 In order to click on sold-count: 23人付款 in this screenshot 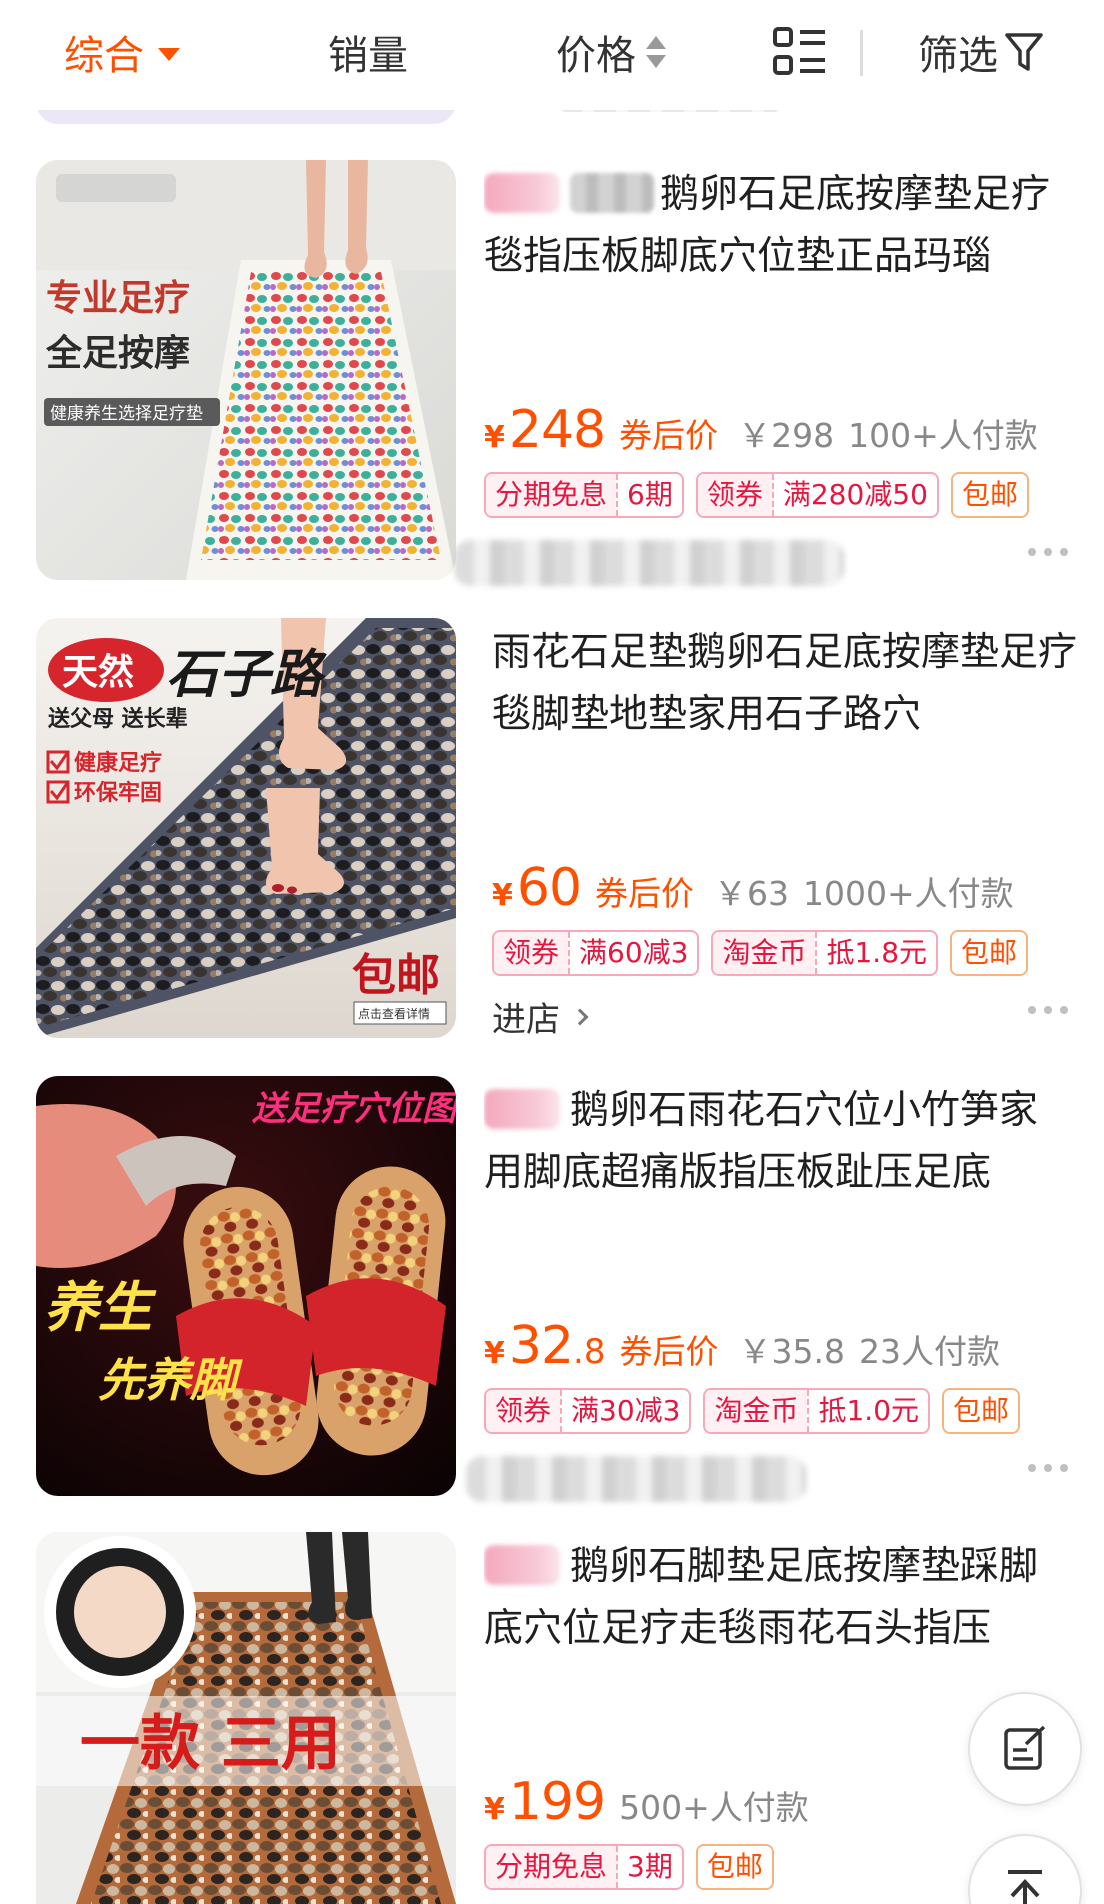, I will do `click(929, 1351)`.